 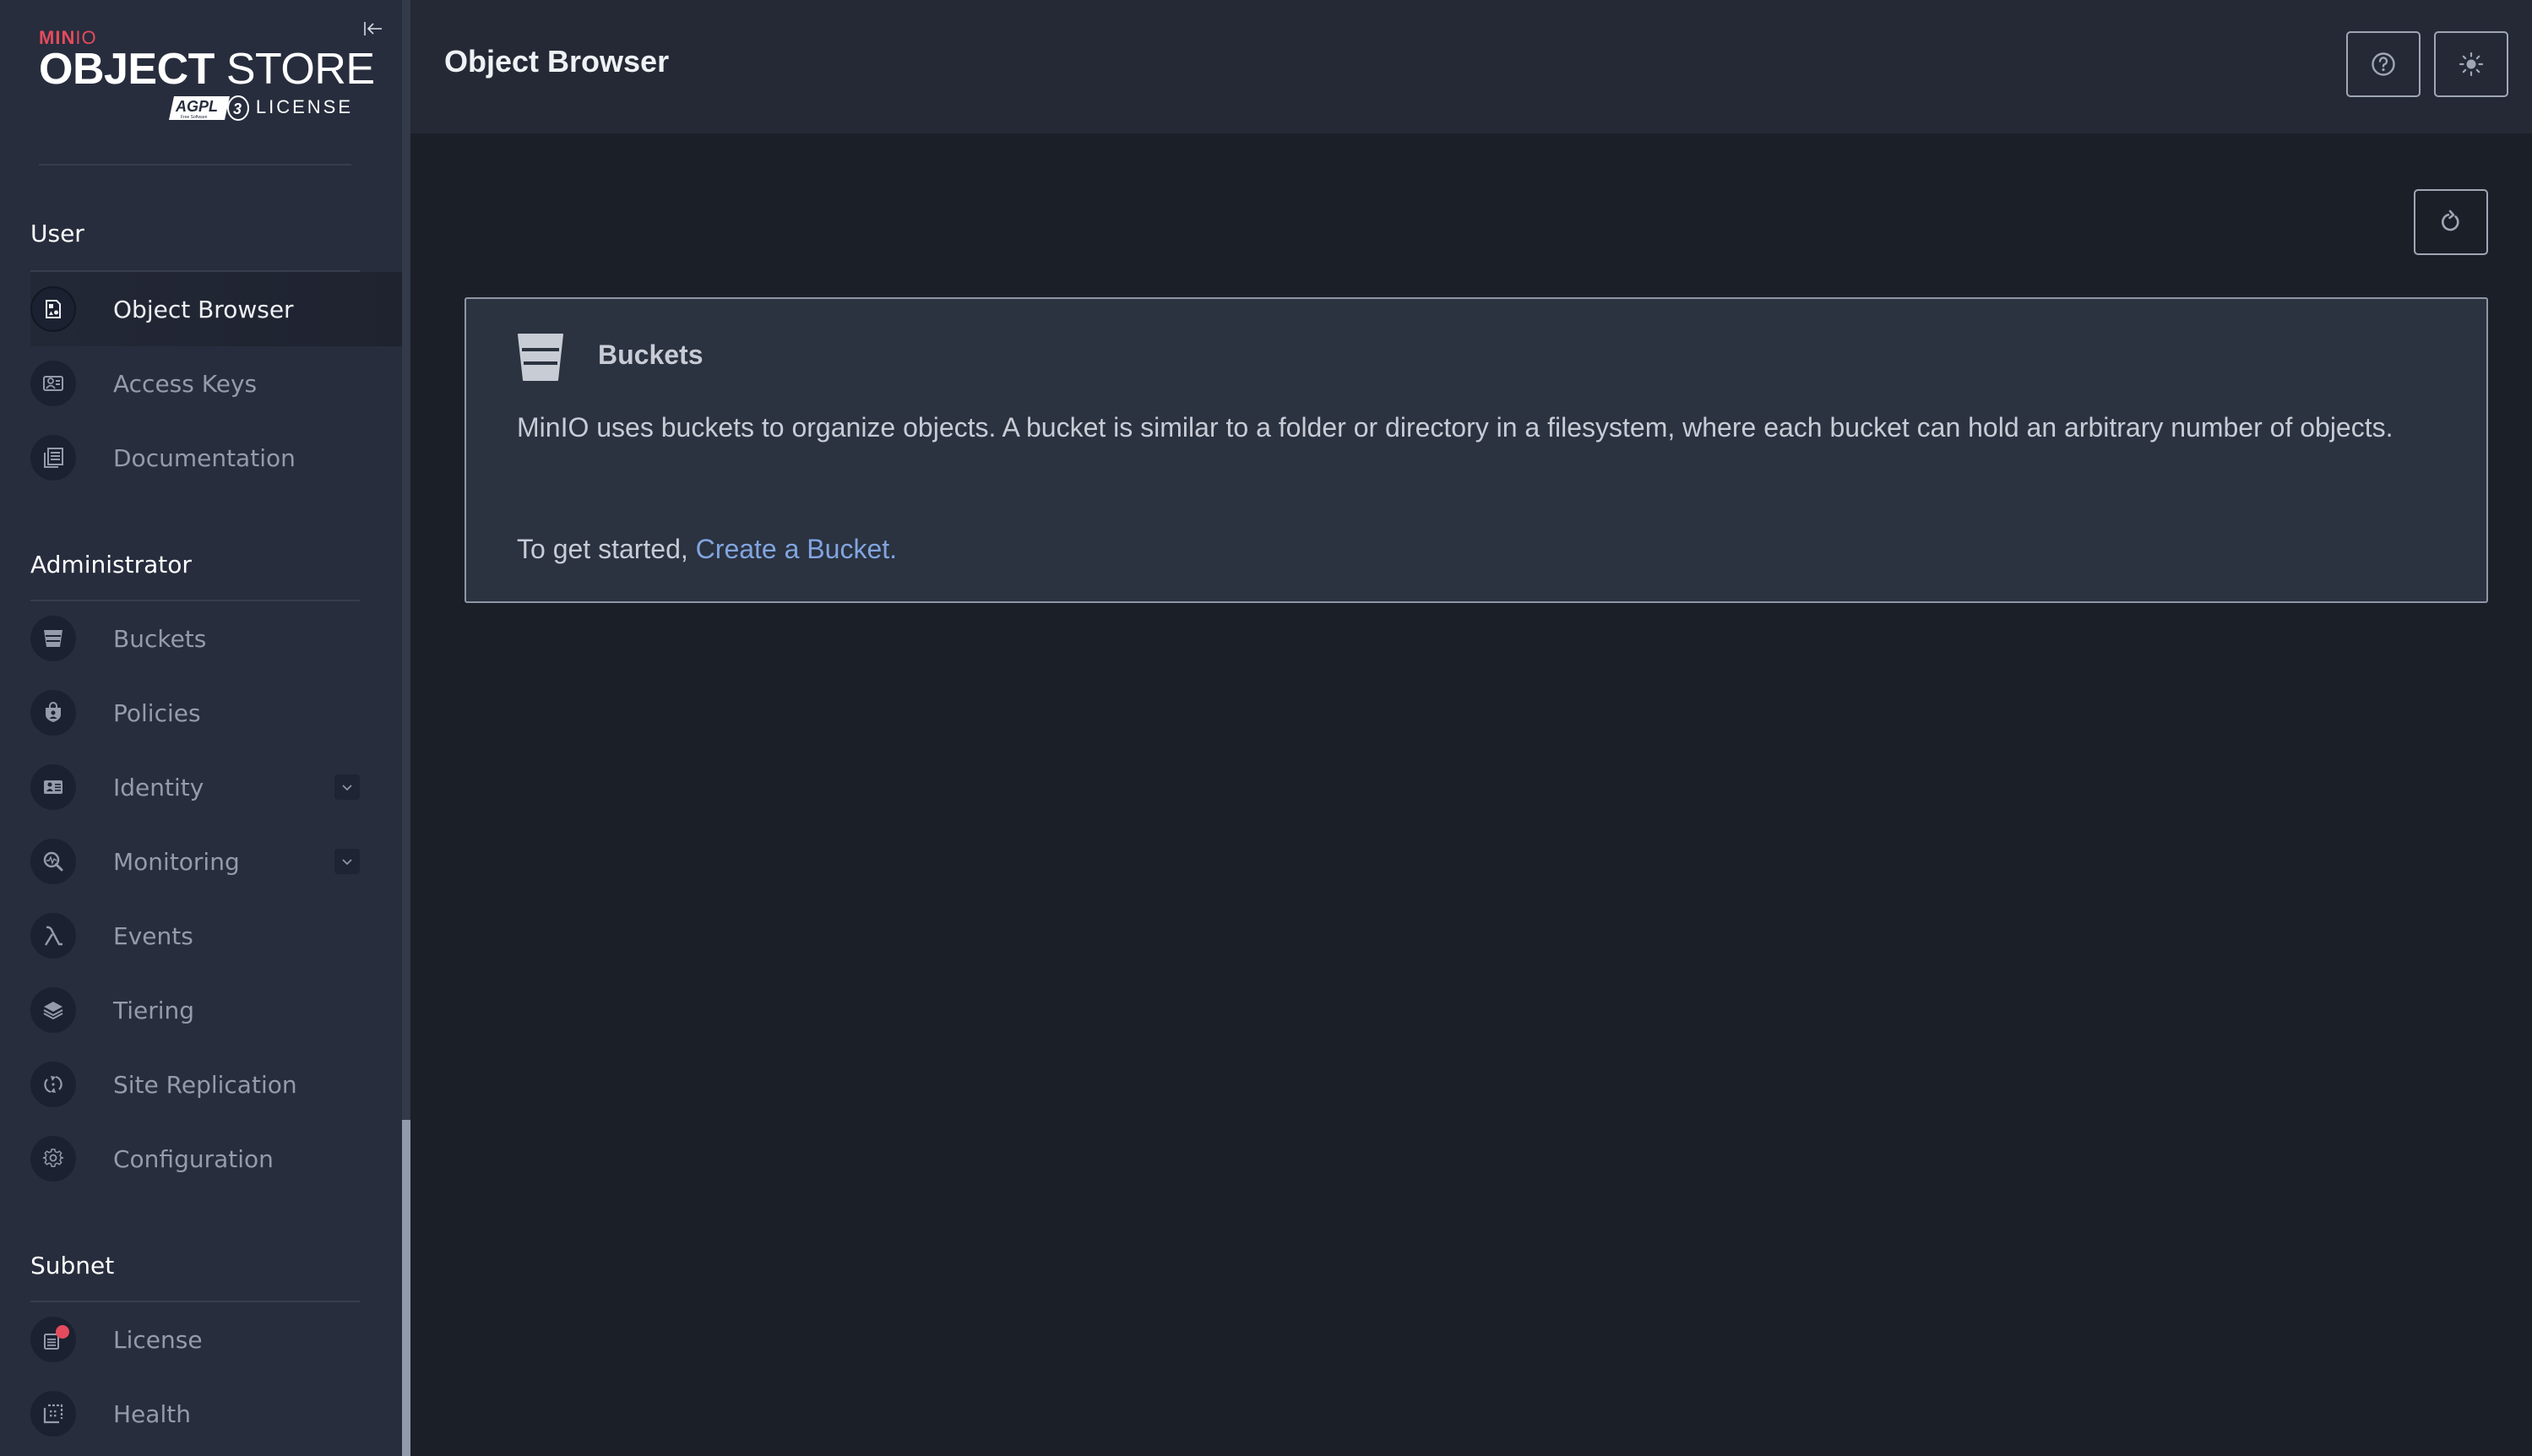 What do you see at coordinates (204, 457) in the screenshot?
I see `nav-label: Documentation` at bounding box center [204, 457].